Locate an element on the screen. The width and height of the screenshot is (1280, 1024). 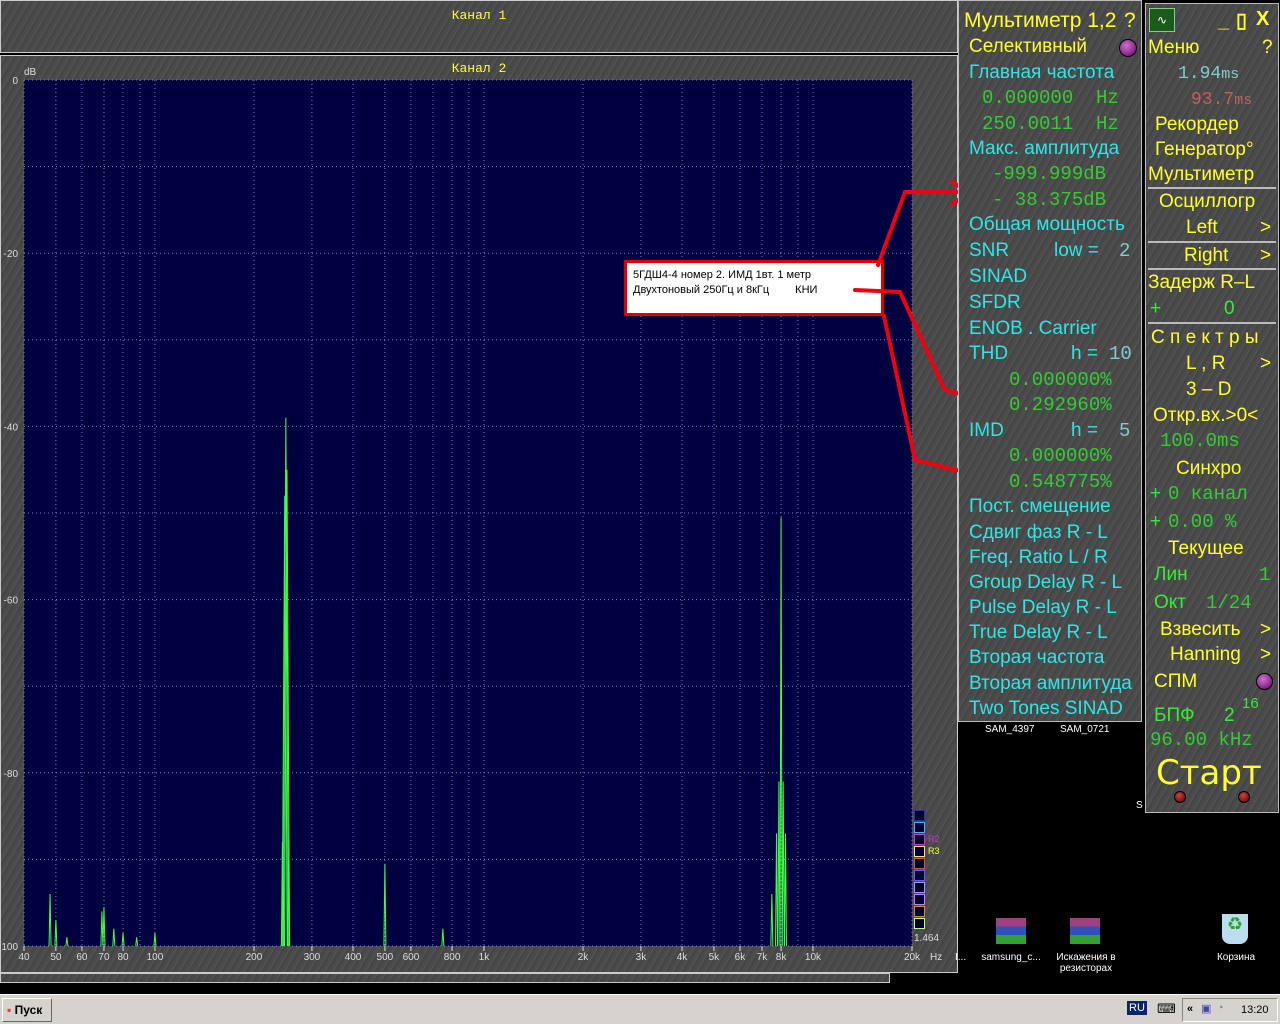
psd-label: СПМ is located at coordinates (1175, 682).